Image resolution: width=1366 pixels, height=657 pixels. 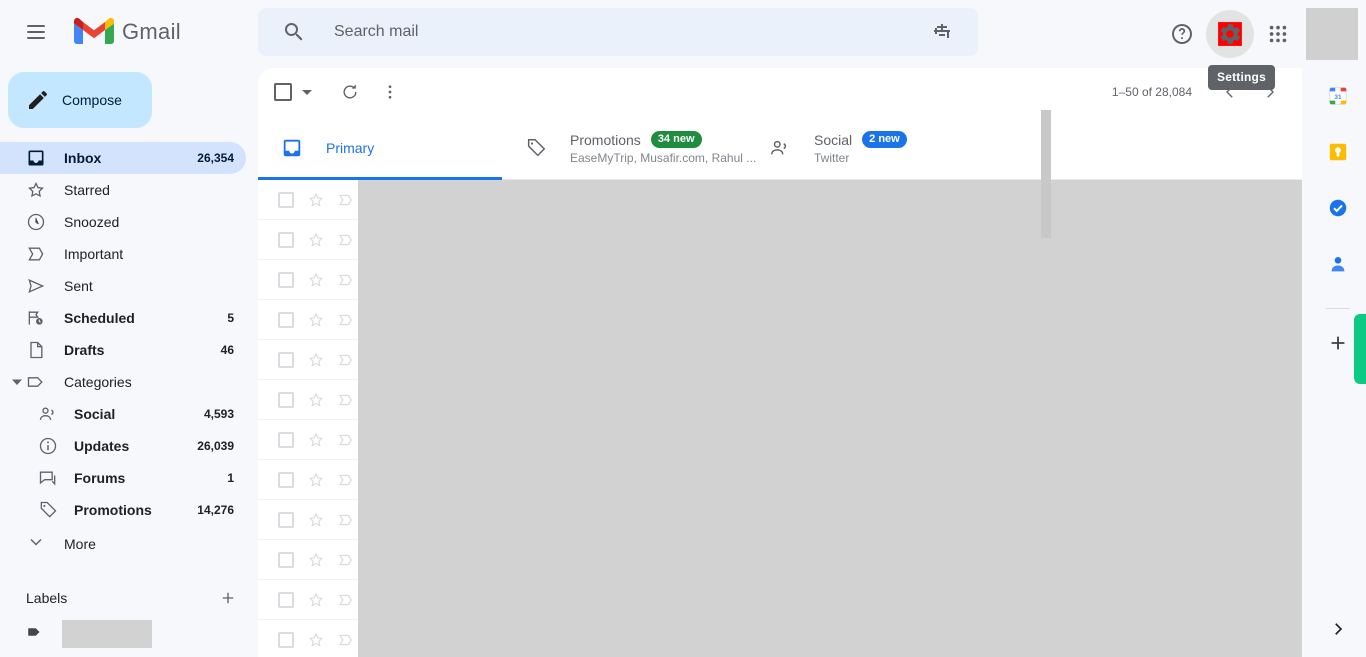 What do you see at coordinates (1338, 629) in the screenshot?
I see `expand-side-panel-button` at bounding box center [1338, 629].